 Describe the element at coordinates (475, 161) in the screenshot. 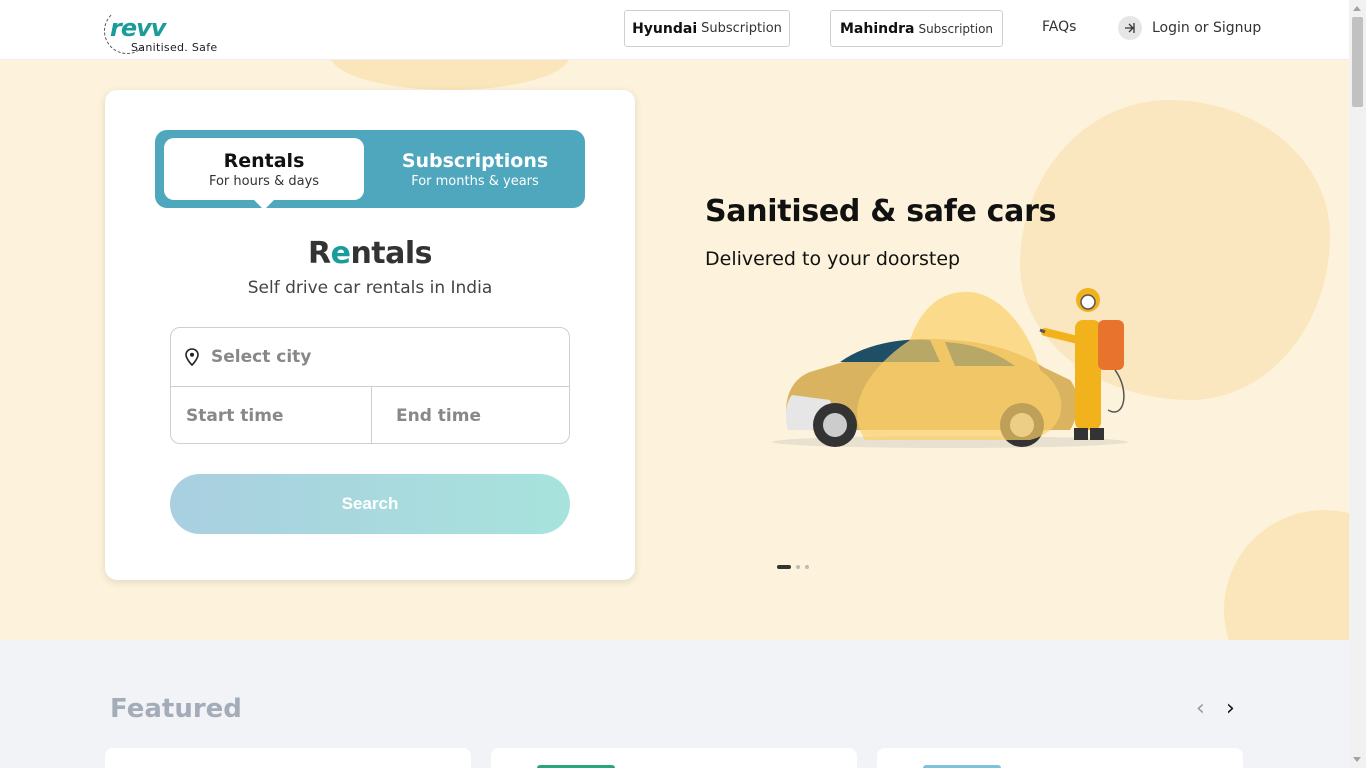

I see `tab-subscriptions-title: Subscriptions` at that location.